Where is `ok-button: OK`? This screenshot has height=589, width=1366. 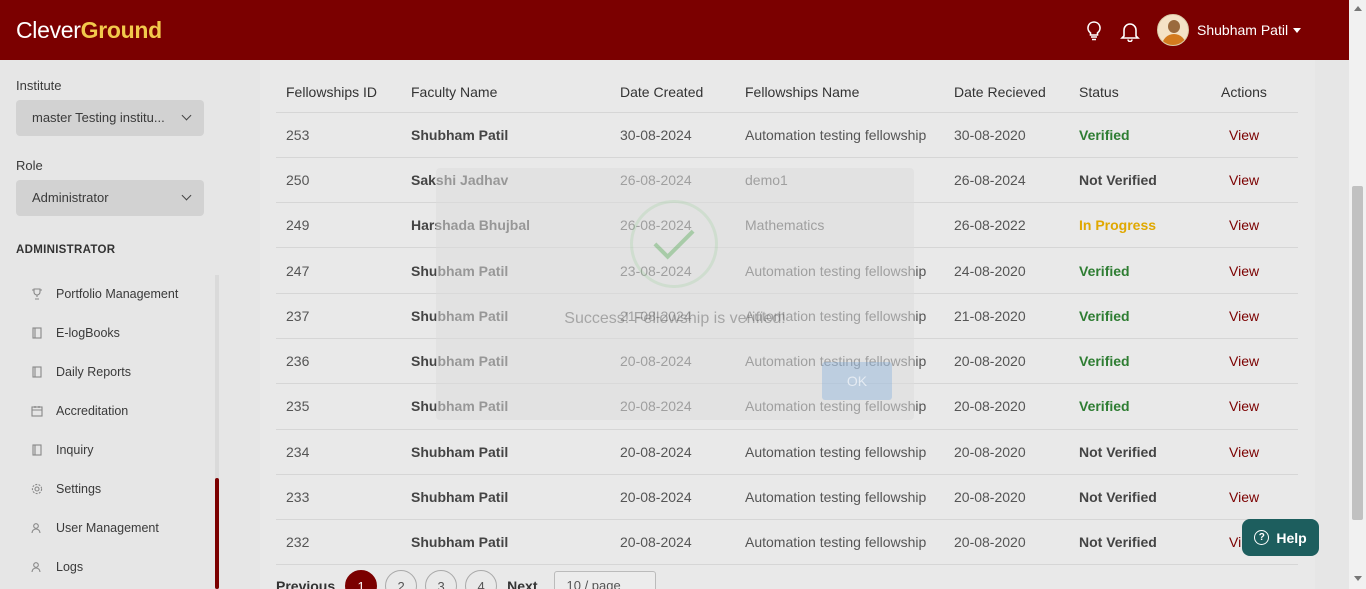 ok-button: OK is located at coordinates (857, 381).